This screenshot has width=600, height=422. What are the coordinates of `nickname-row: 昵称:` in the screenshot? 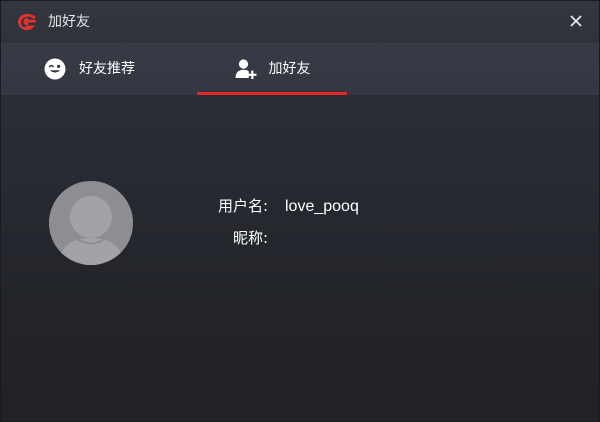 It's located at (381, 238).